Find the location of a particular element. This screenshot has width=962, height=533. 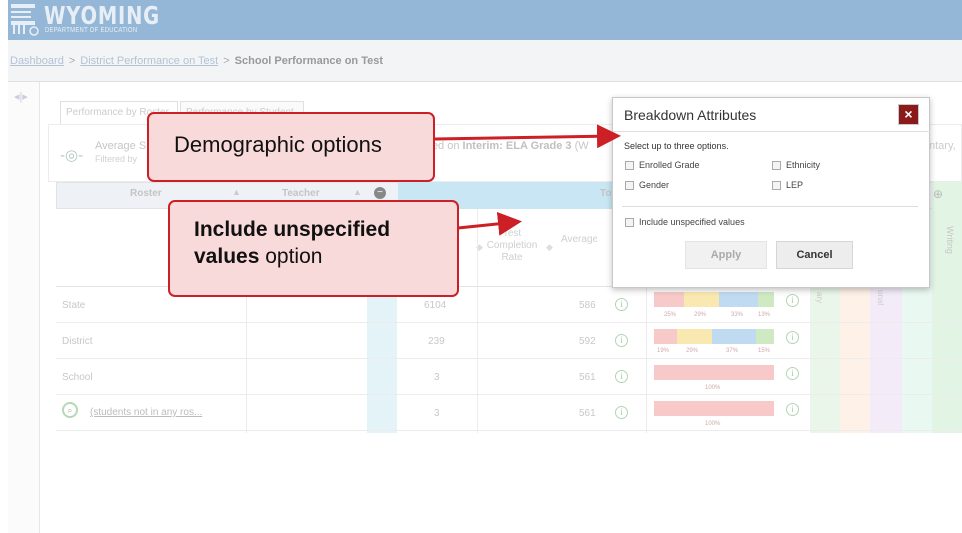

writing-header: Writing is located at coordinates (950, 240).